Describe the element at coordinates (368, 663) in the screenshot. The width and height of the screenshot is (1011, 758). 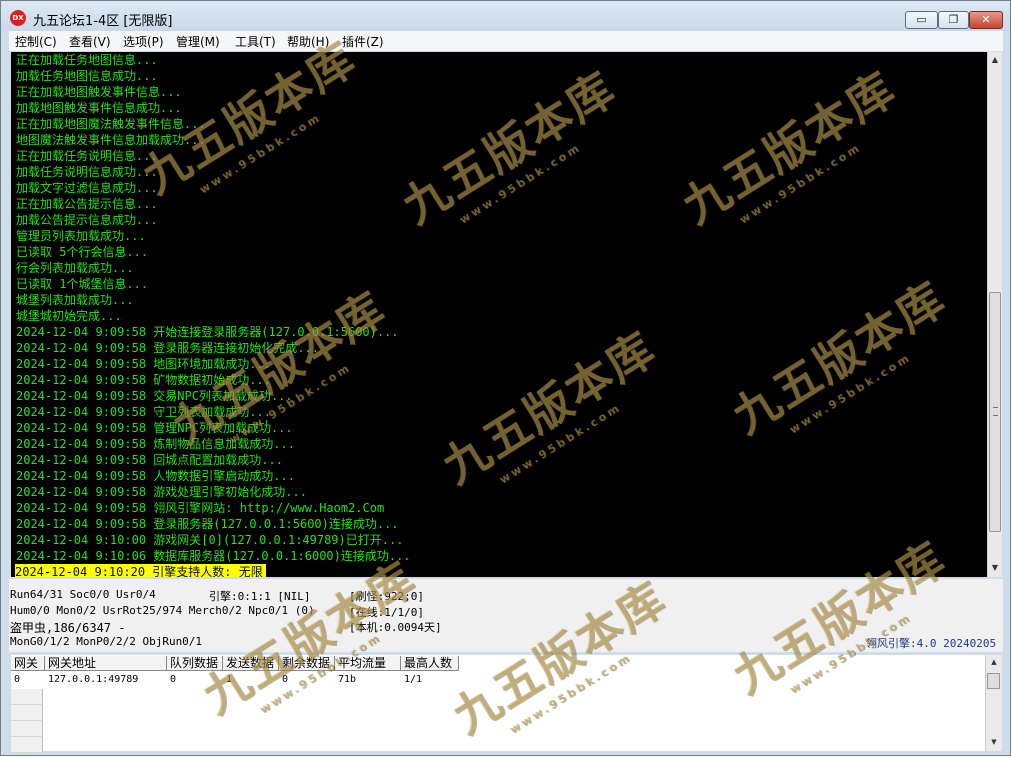
I see `table-header: 平均流量` at that location.